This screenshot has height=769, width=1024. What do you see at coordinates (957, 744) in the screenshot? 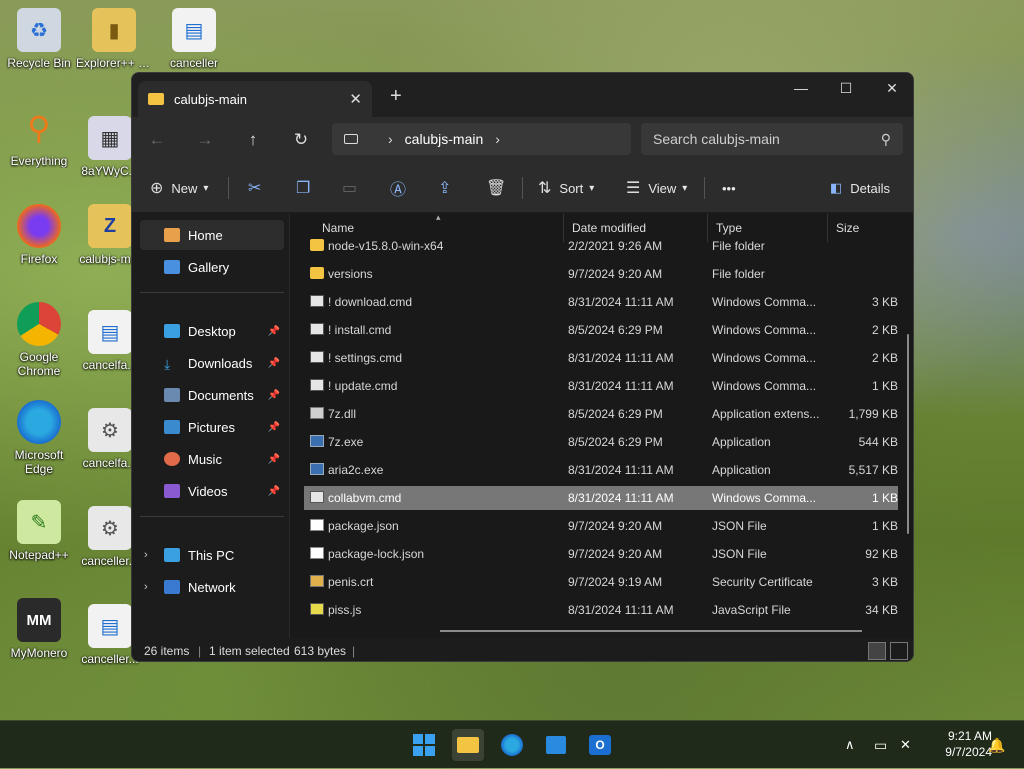
I see `clock: 9:21 AM 9/7/2024` at bounding box center [957, 744].